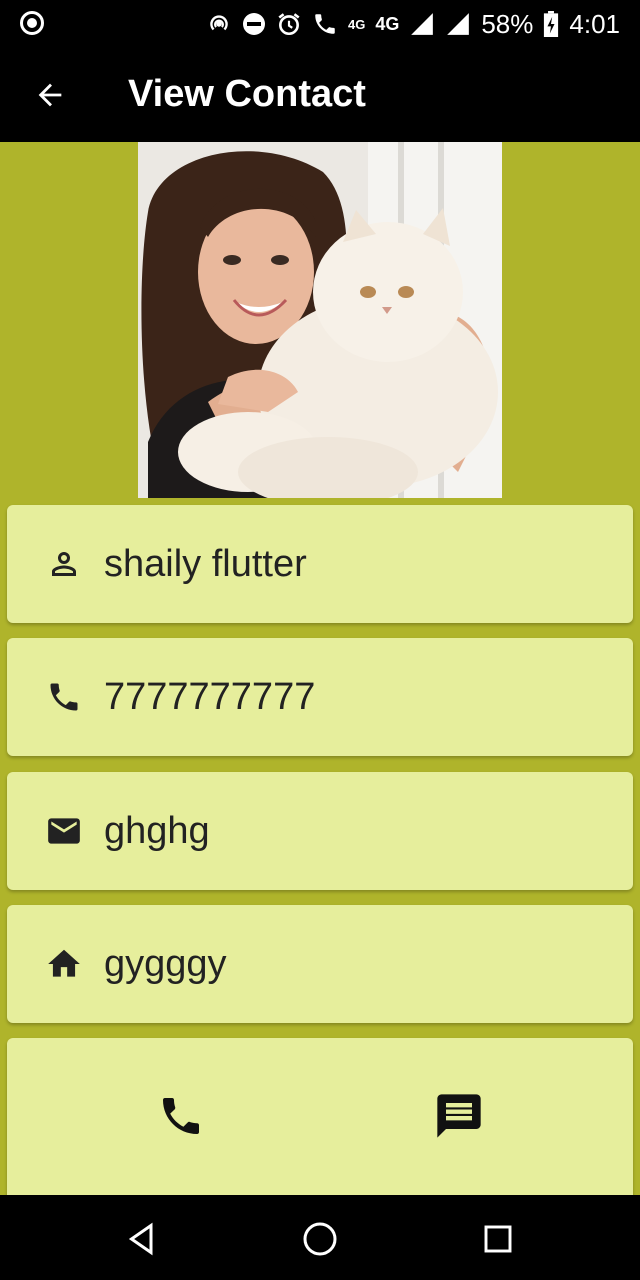 This screenshot has width=640, height=1280. I want to click on contact-phone-card: 7777777777, so click(320, 697).